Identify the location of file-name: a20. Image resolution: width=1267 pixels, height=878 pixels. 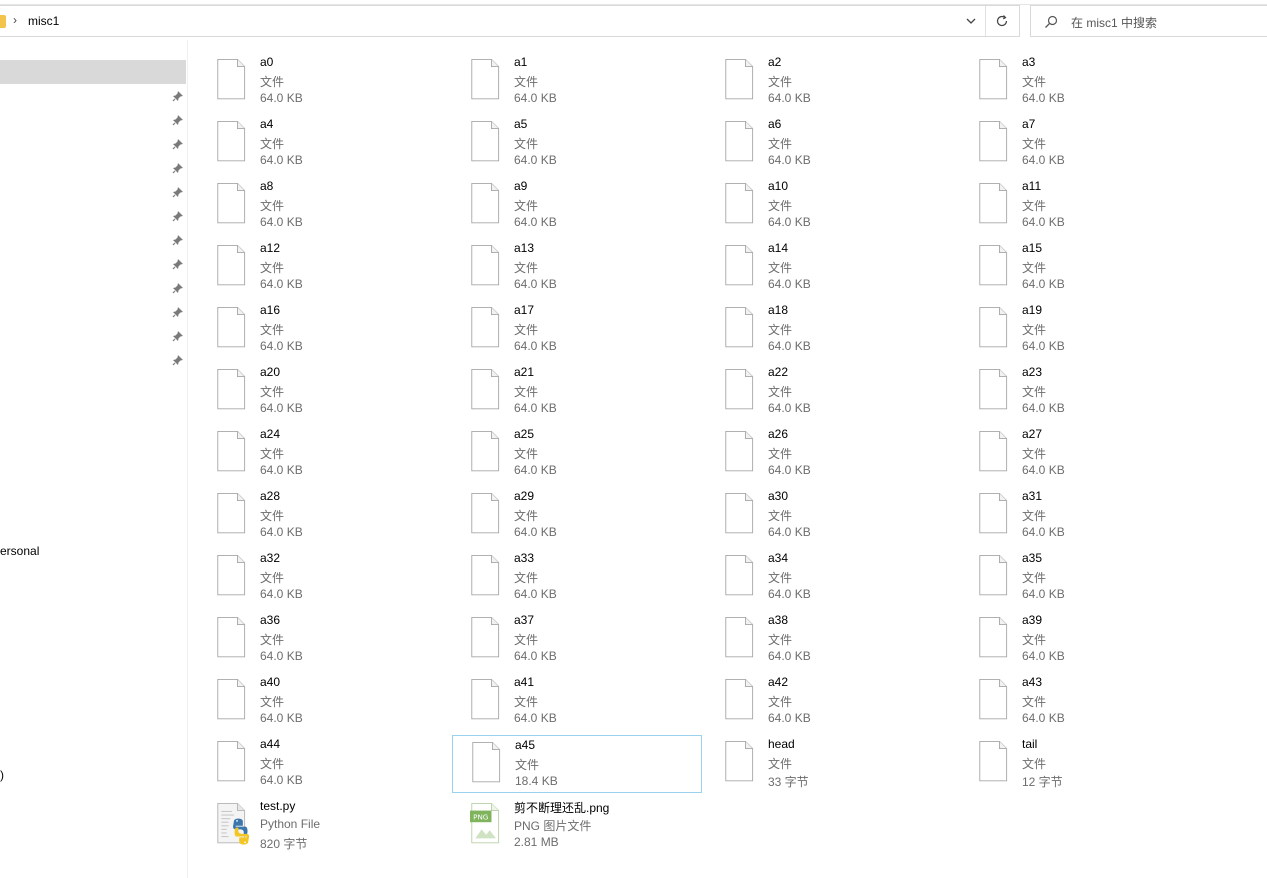
(270, 372).